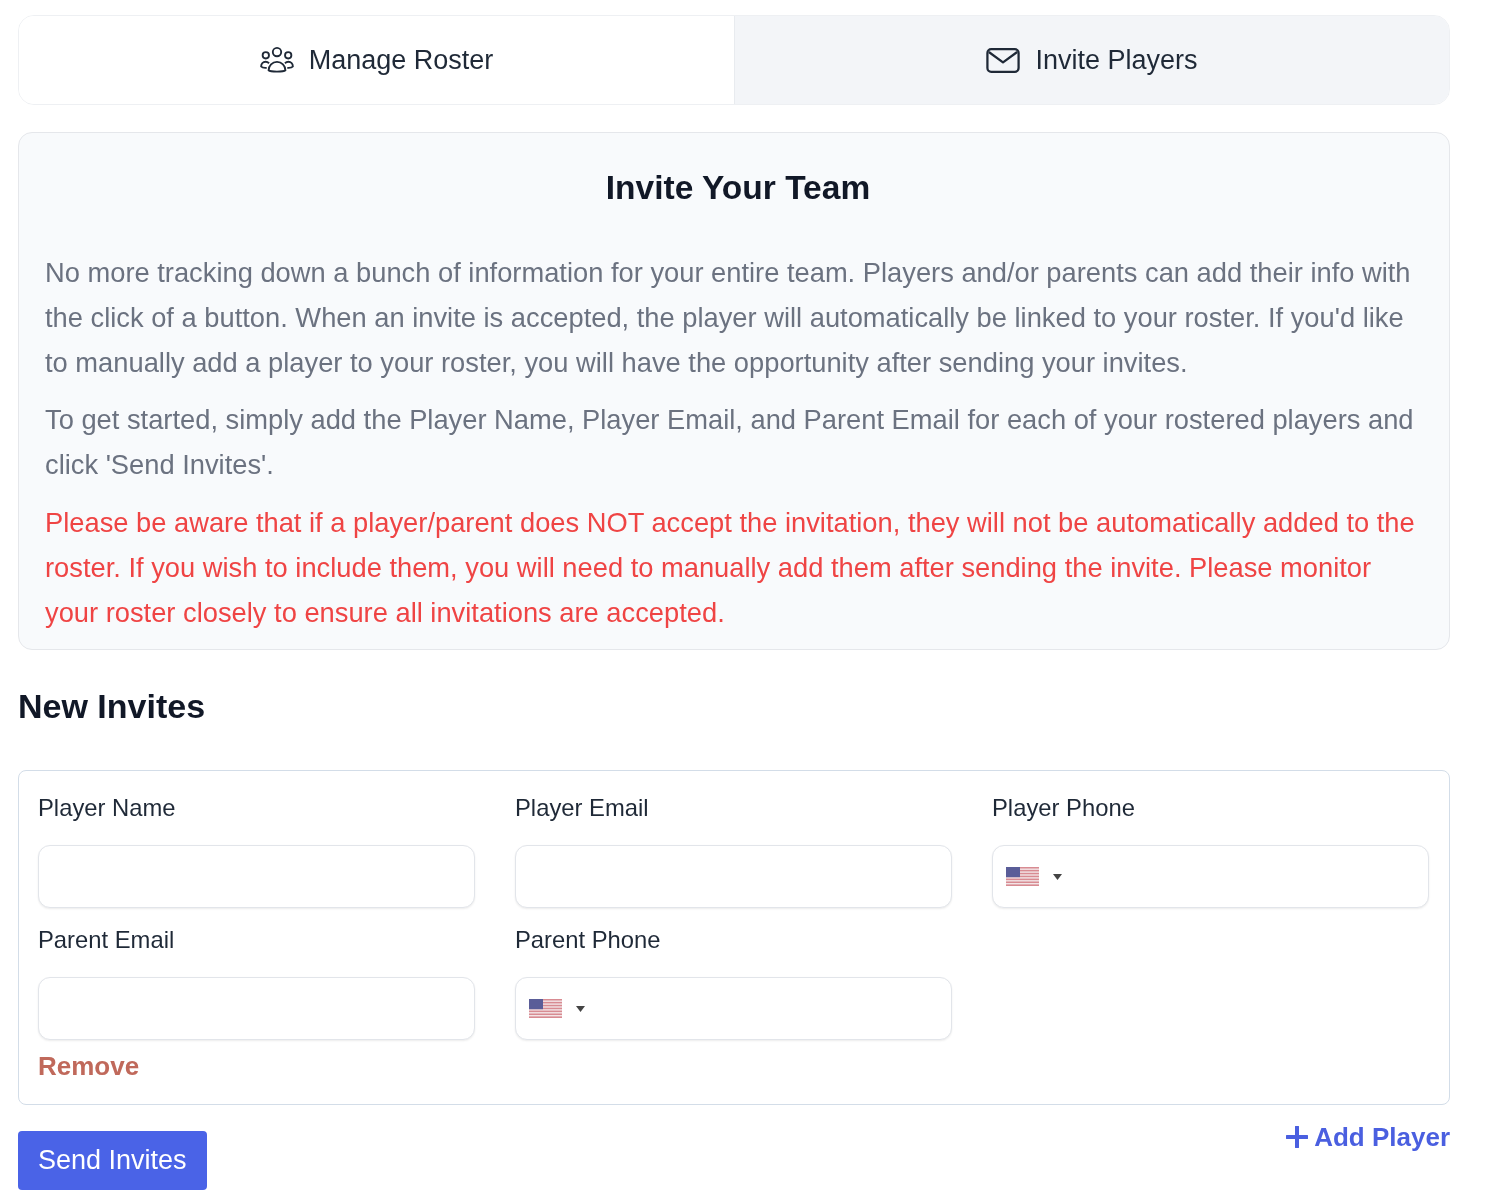 Image resolution: width=1488 pixels, height=1204 pixels. What do you see at coordinates (107, 808) in the screenshot?
I see `field-label: Player Name` at bounding box center [107, 808].